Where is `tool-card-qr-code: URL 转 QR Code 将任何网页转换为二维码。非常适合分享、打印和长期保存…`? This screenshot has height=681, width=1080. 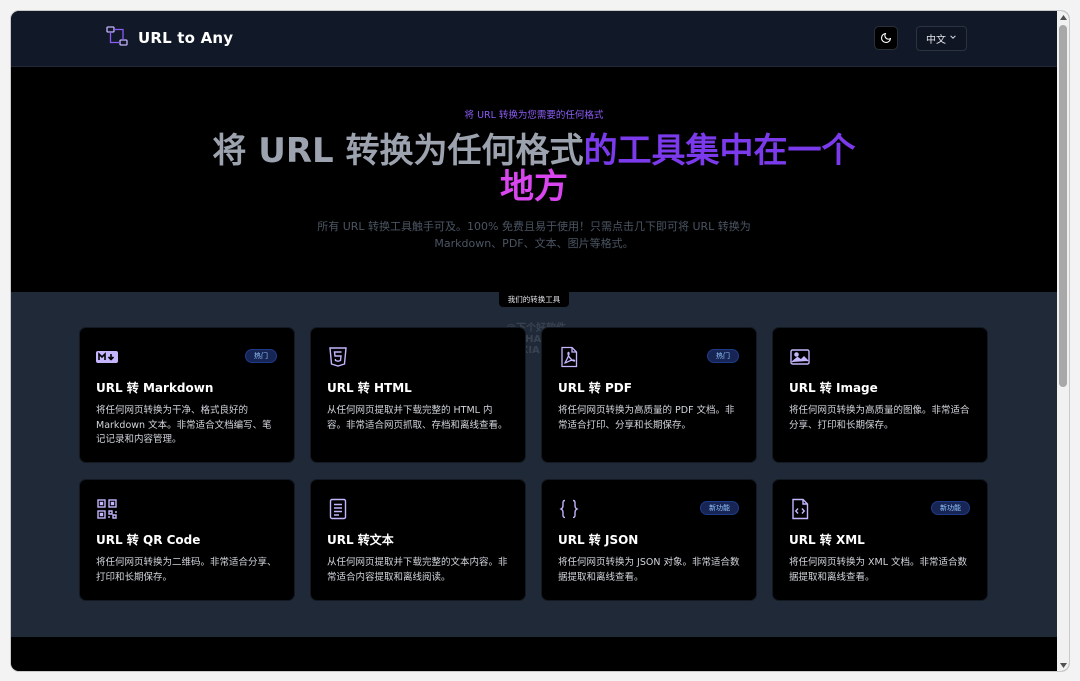
tool-card-qr-code: URL 转 QR Code 将任何网页转换为二维码。非常适合分享、打印和长期保存… is located at coordinates (187, 540).